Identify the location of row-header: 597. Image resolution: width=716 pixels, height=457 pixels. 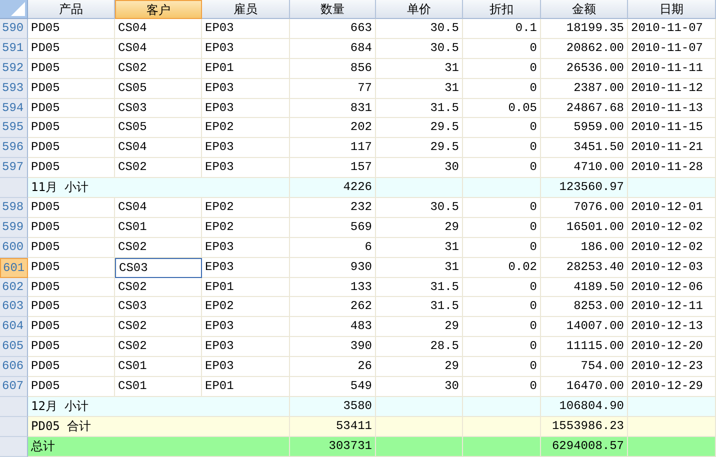
(14, 168).